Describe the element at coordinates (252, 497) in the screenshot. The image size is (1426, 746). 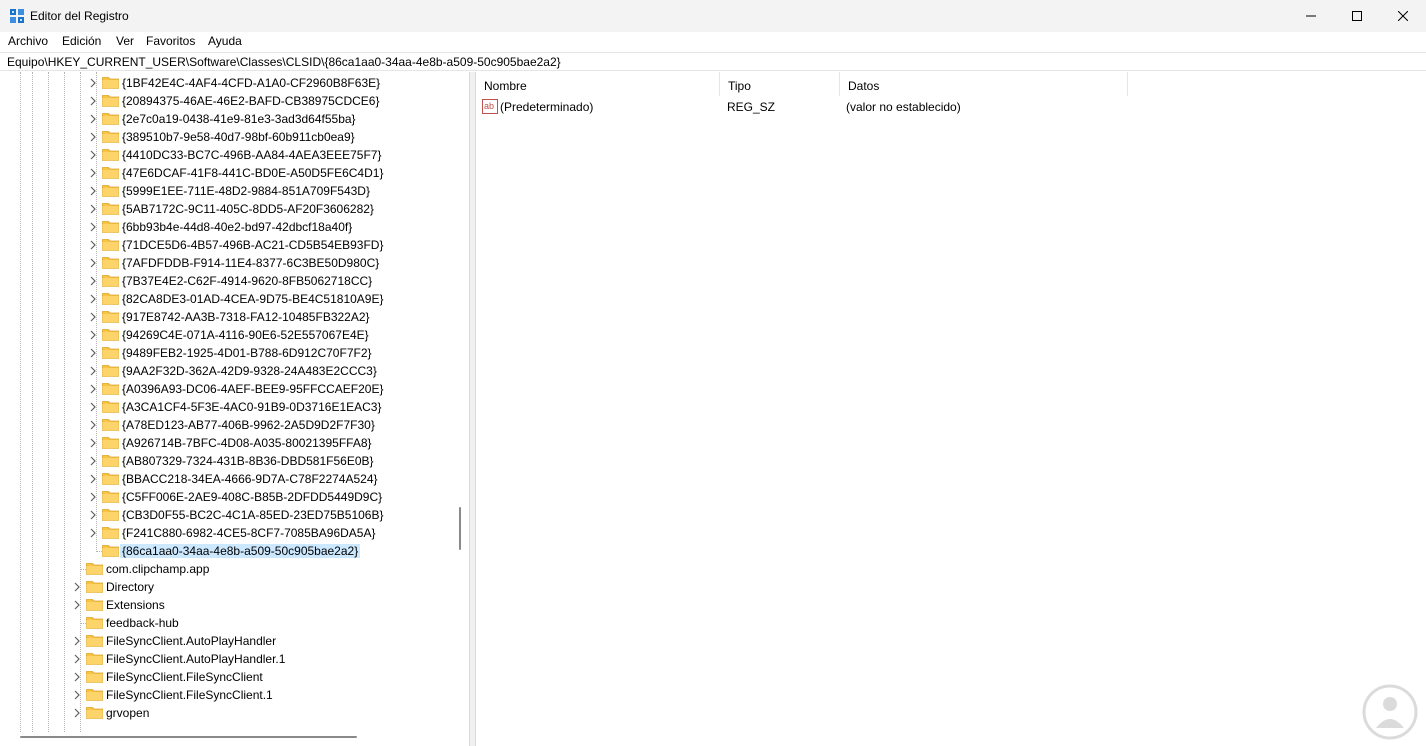
I see `tree-item-label: {C5FF006E-2AE9-408C-B85B-2DFDD5449D9C}` at that location.